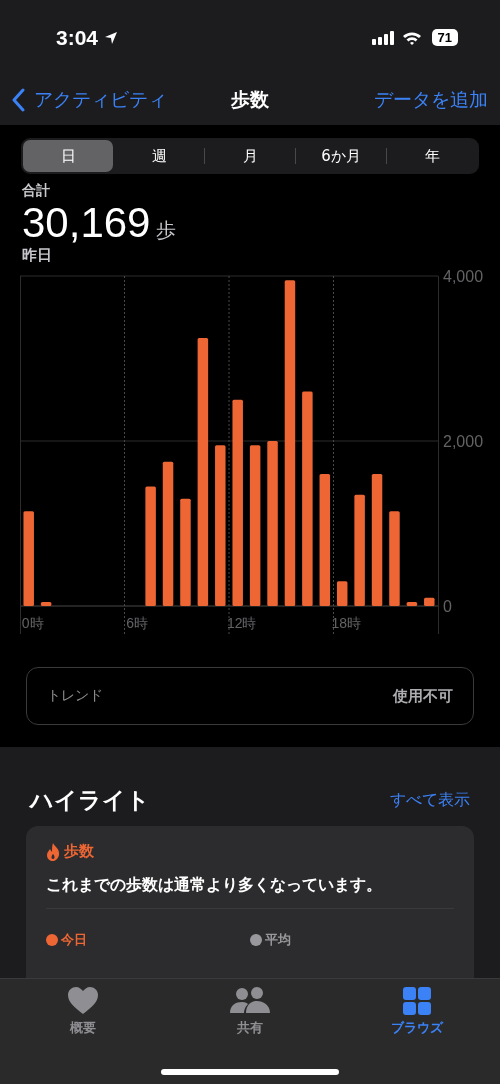 The image size is (500, 1084). What do you see at coordinates (447, 606) in the screenshot?
I see `y-tick-label: 0` at bounding box center [447, 606].